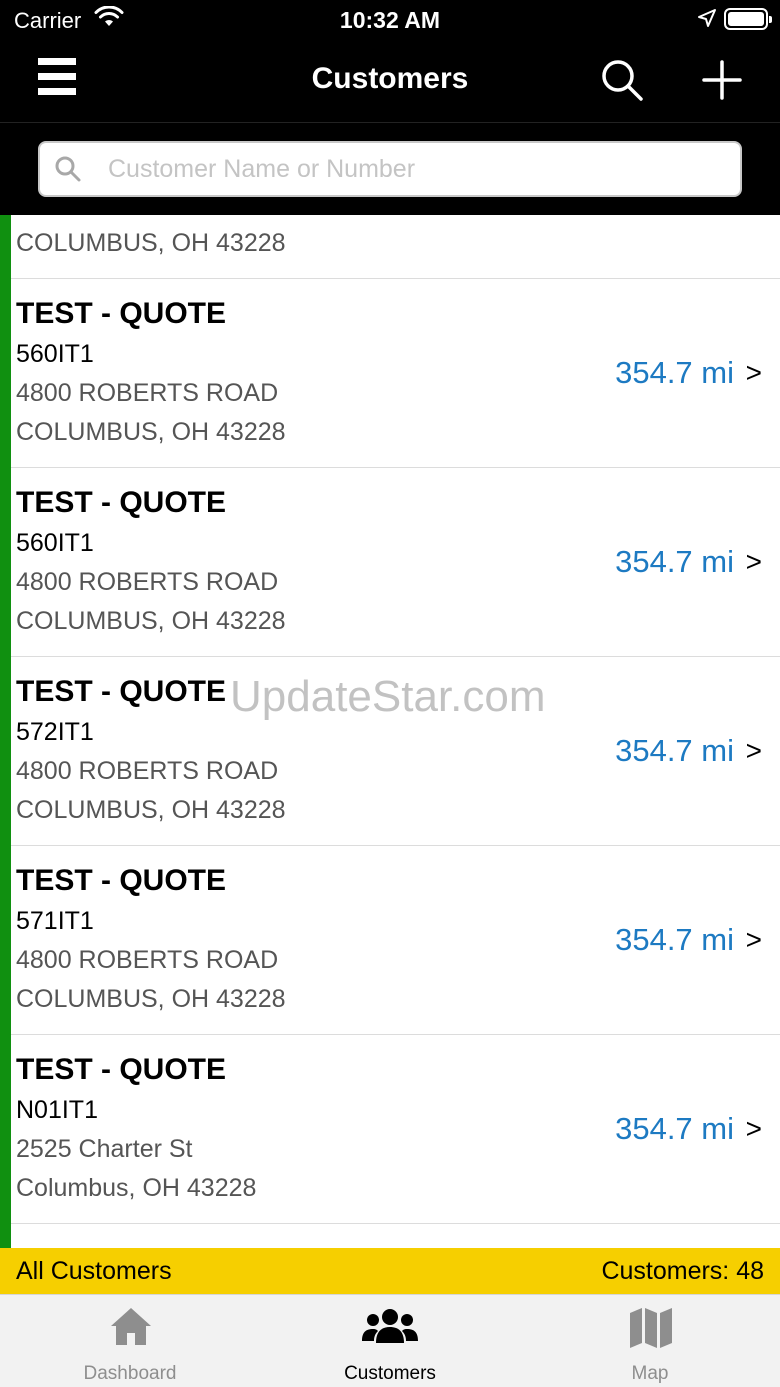  I want to click on list-item-partial: COLUMBUS, OH 43228, so click(390, 247).